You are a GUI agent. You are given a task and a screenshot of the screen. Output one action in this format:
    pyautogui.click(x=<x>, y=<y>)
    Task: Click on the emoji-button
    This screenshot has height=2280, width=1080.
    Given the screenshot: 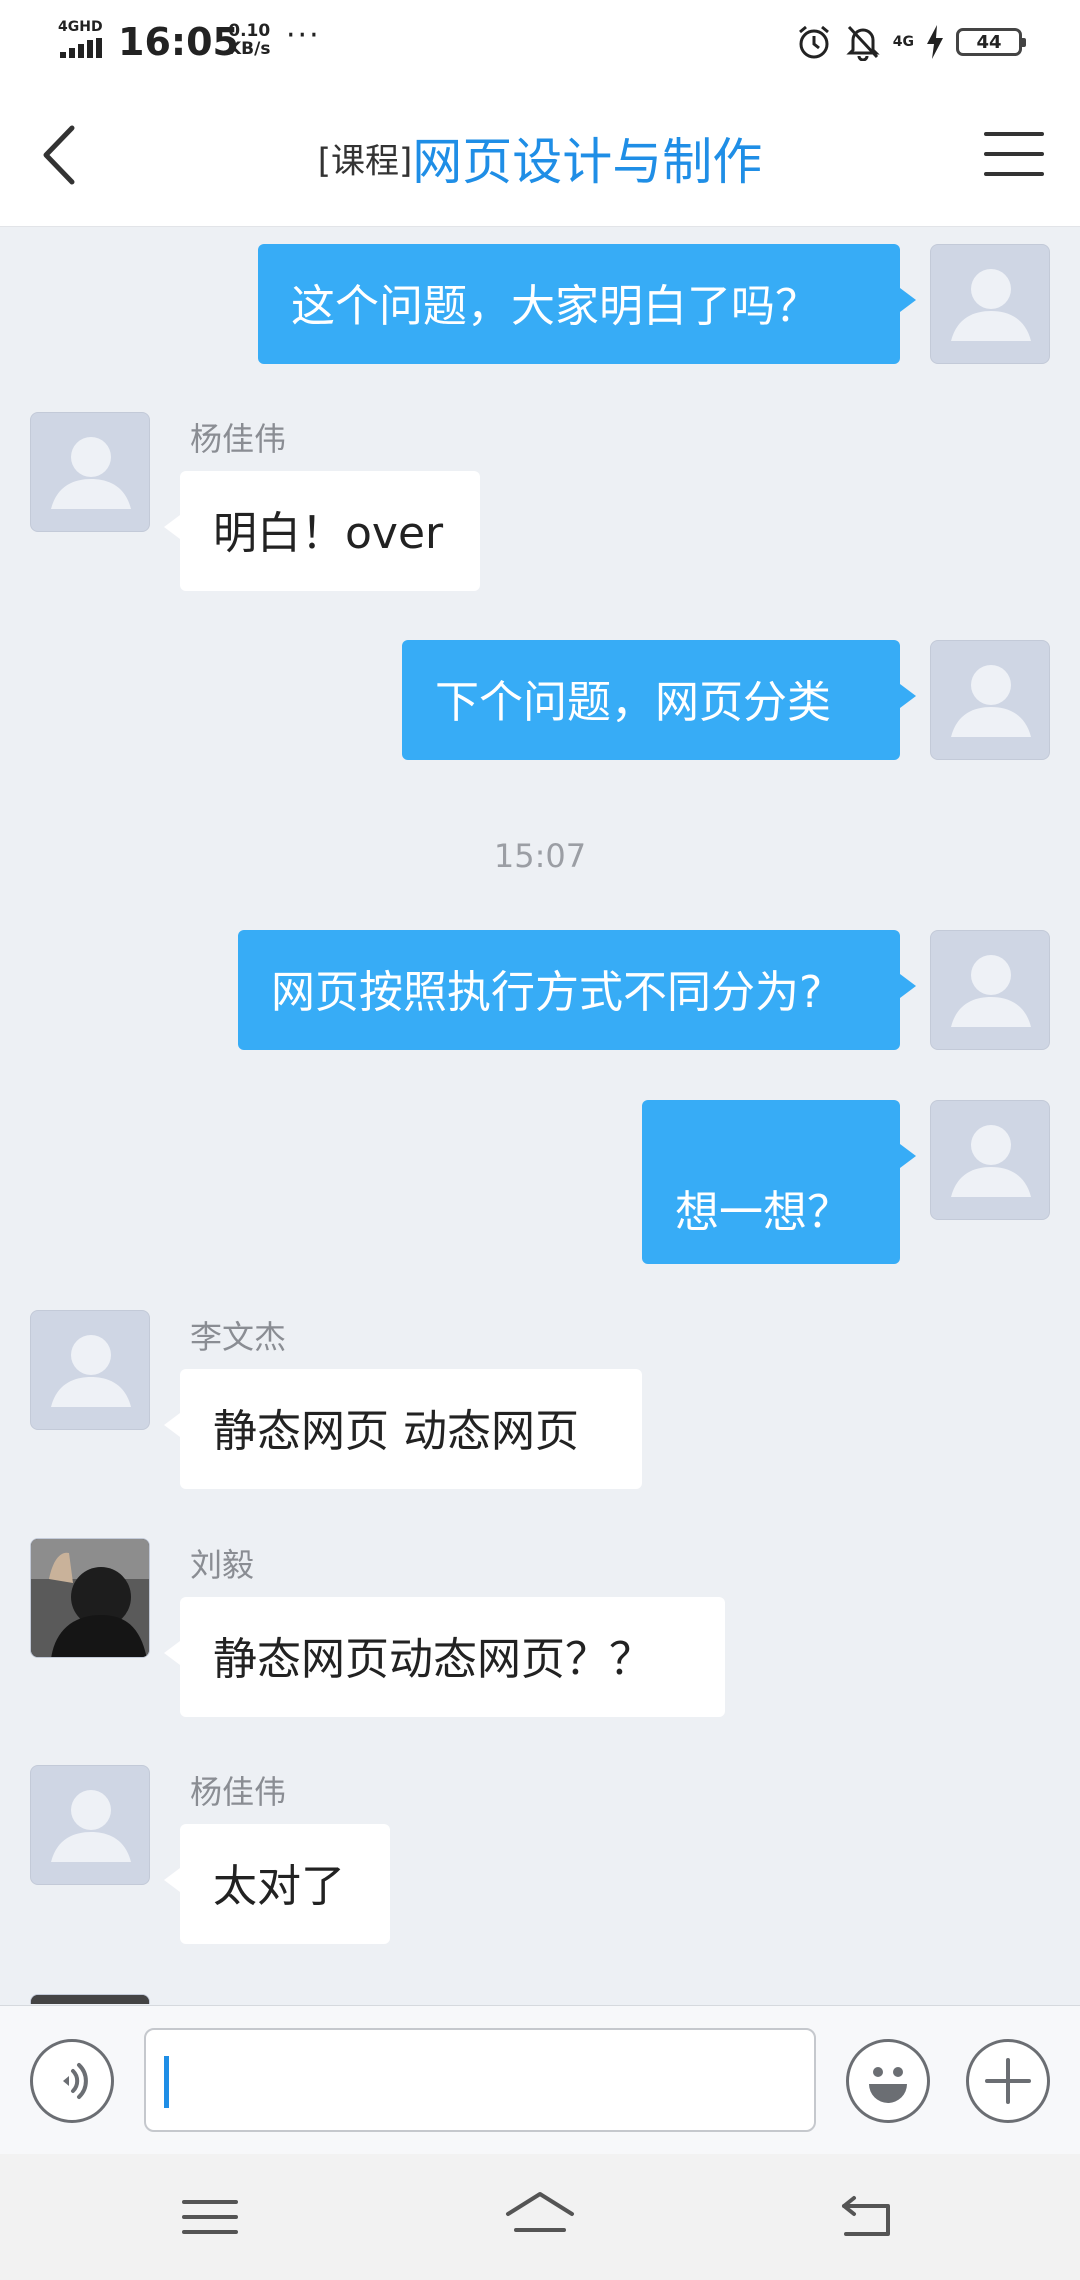 What is the action you would take?
    pyautogui.click(x=888, y=2081)
    